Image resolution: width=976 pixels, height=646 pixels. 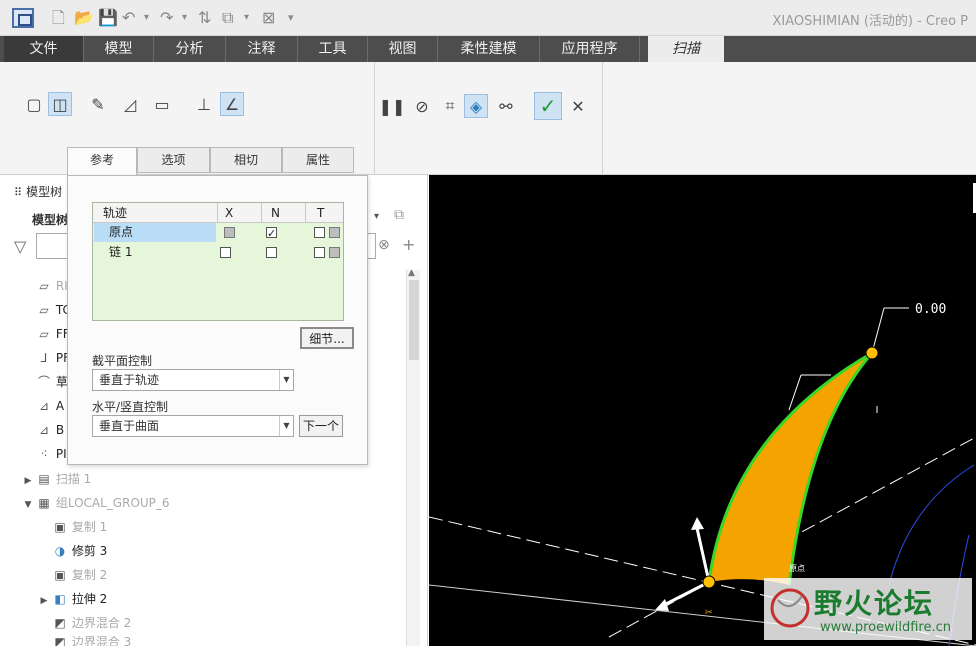 I want to click on constant-section-icon: ⊥, so click(x=204, y=104).